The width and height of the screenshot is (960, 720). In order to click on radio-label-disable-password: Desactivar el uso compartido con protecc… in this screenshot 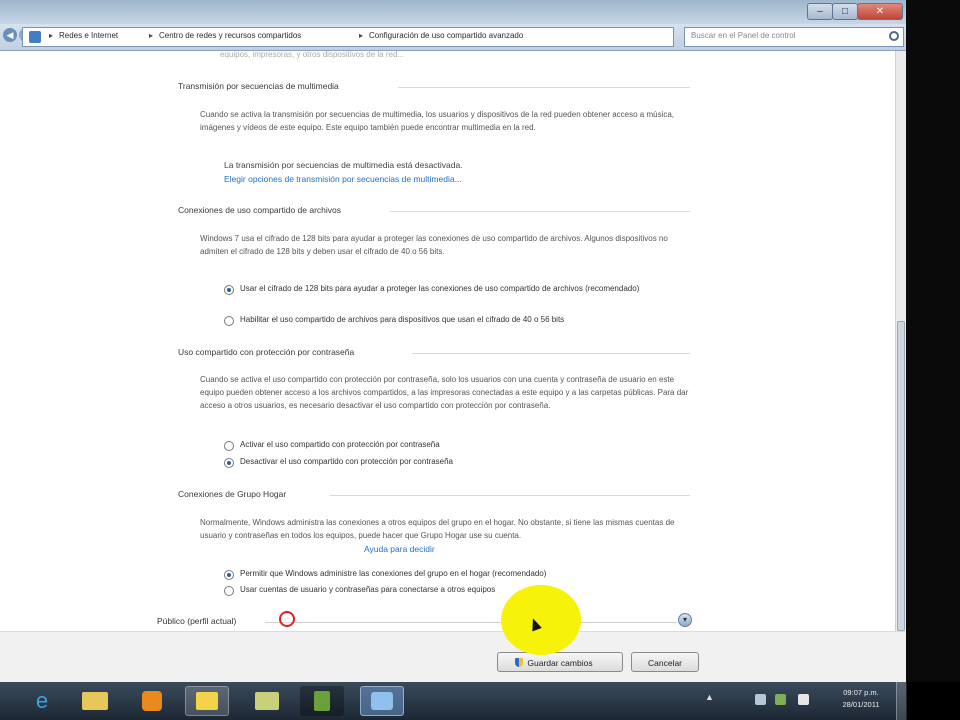, I will do `click(346, 461)`.